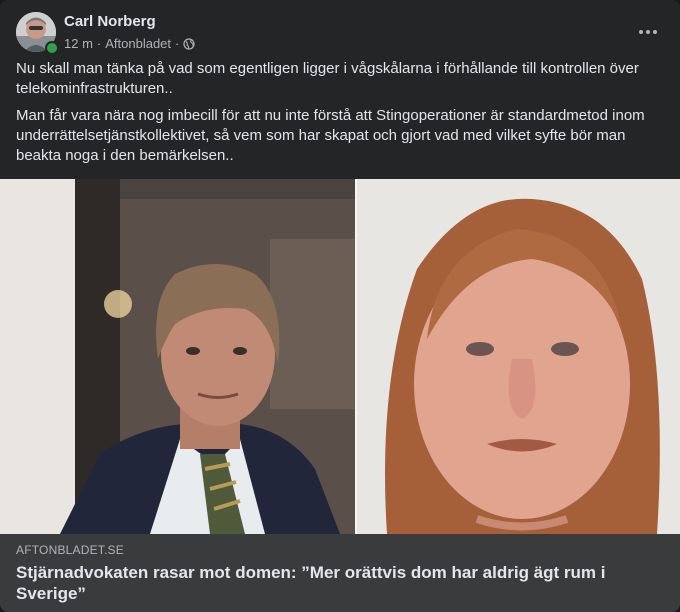 Image resolution: width=680 pixels, height=612 pixels. Describe the element at coordinates (110, 21) in the screenshot. I see `author-name: Carl Norberg` at that location.